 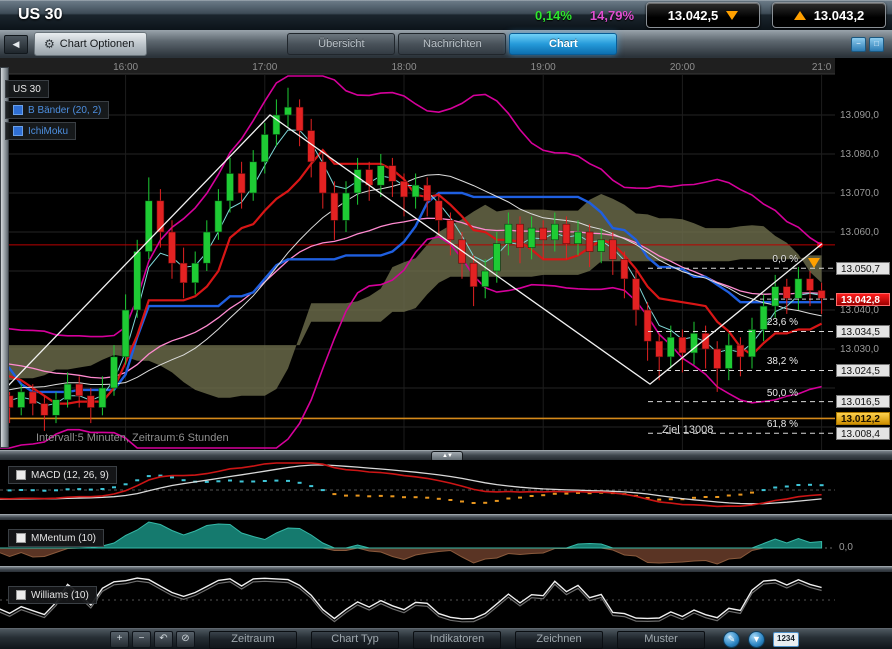 I want to click on price-label-current: 13.042,8, so click(x=863, y=299).